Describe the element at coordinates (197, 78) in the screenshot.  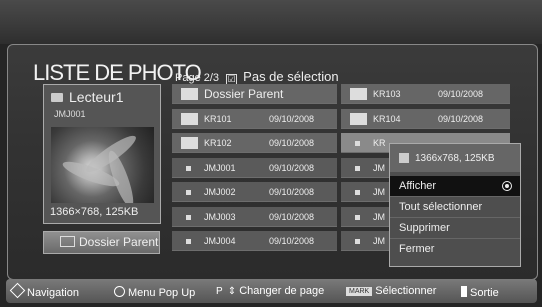
I see `page-number: Page 2/3` at that location.